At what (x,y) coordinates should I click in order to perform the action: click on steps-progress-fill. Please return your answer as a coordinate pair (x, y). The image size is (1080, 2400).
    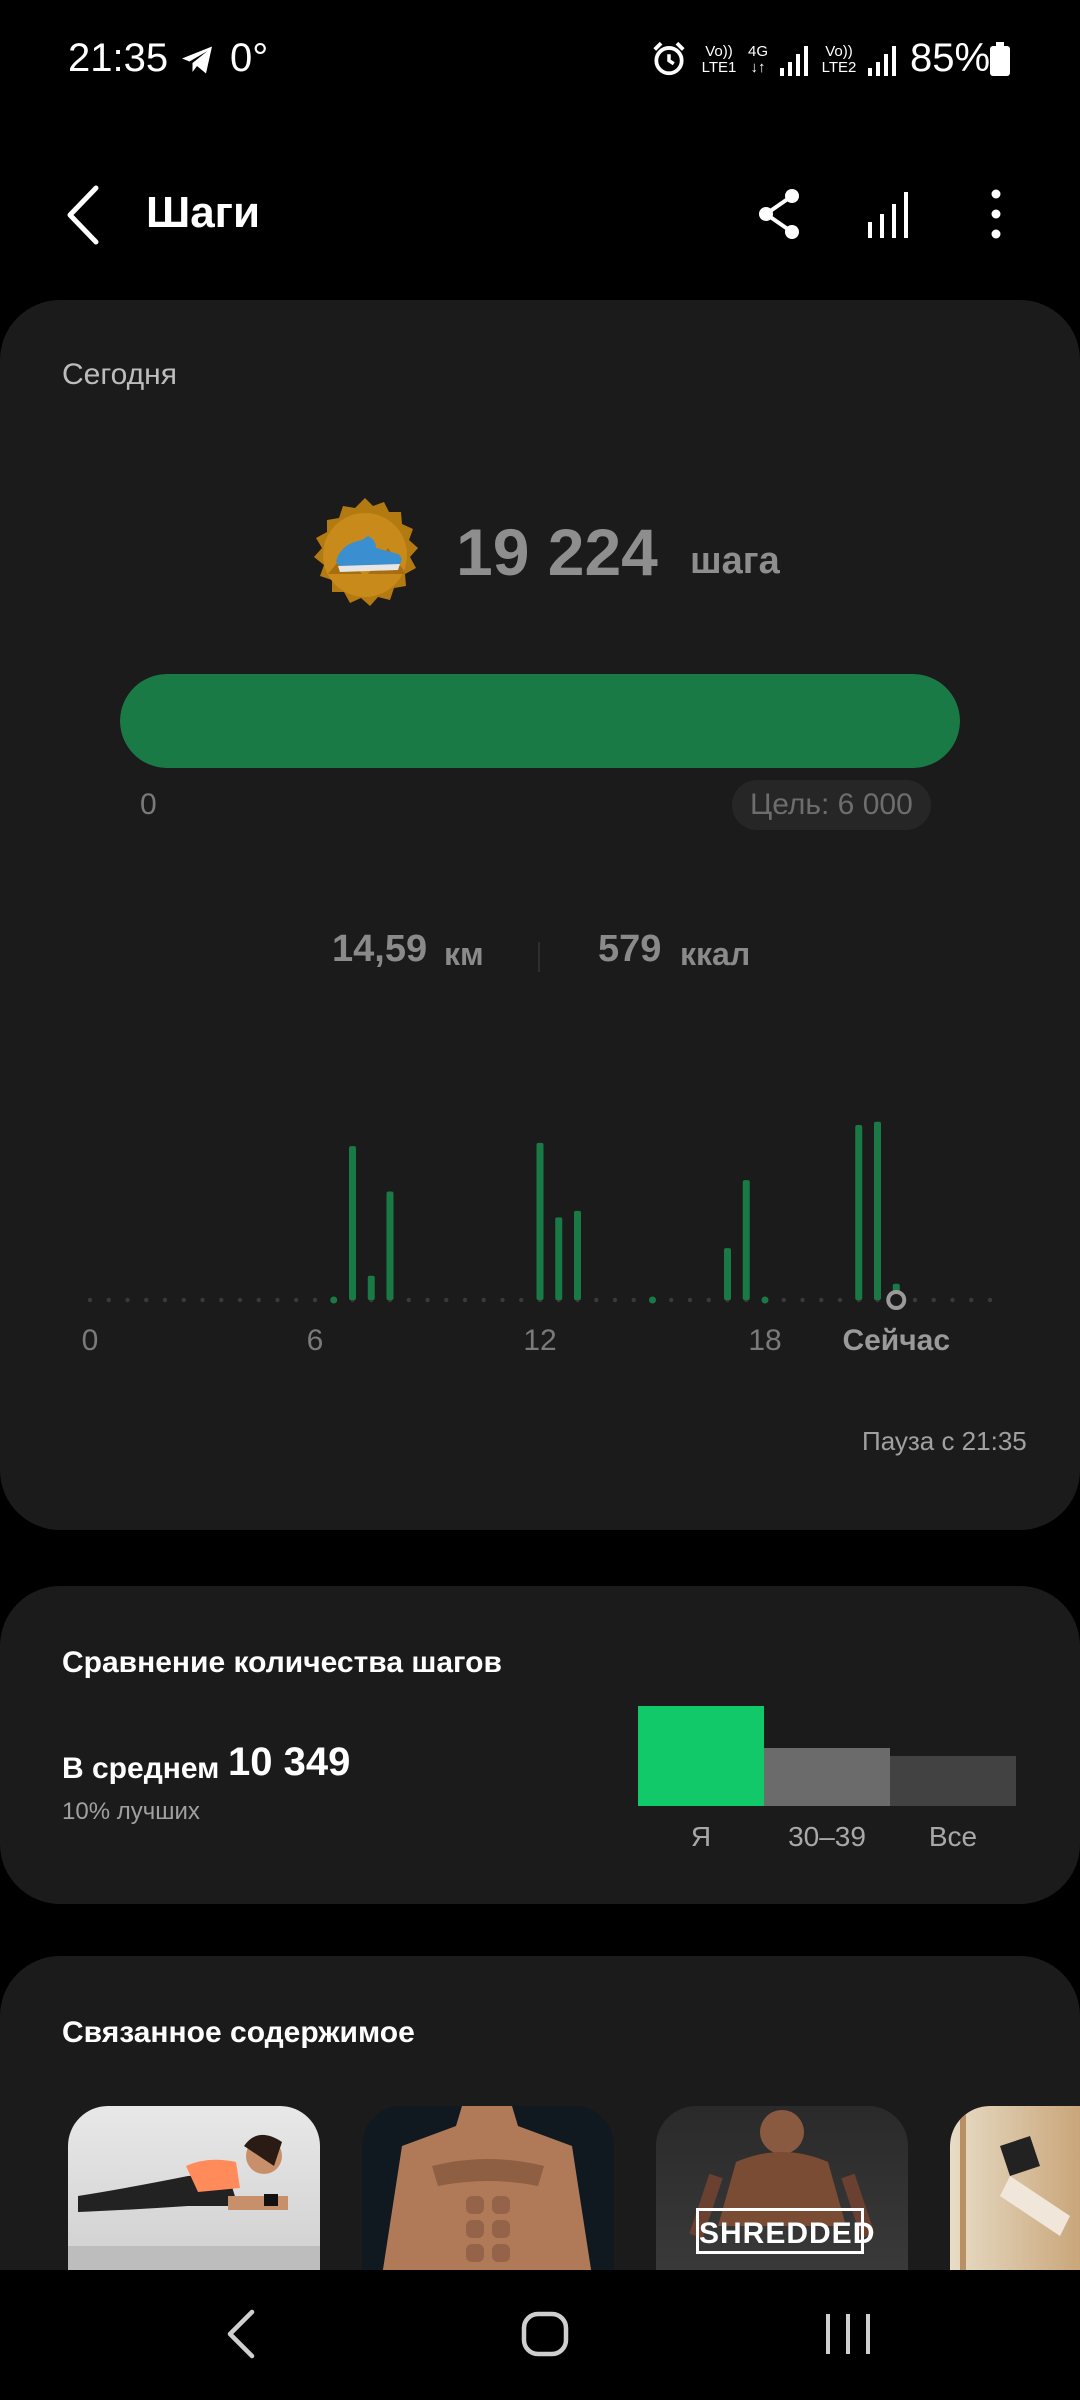
    Looking at the image, I should click on (540, 721).